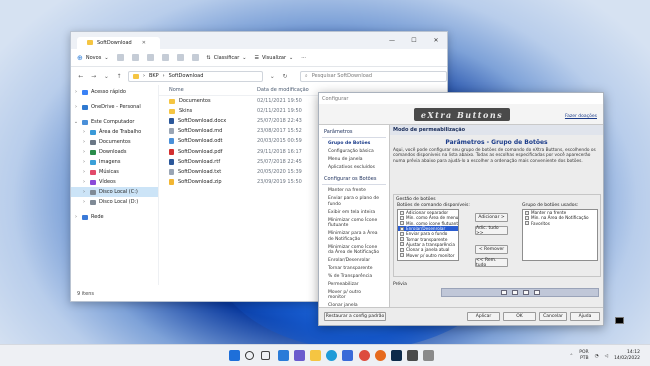  What do you see at coordinates (186, 76) in the screenshot?
I see `breadcrumb-folder: SoftDownload` at bounding box center [186, 76].